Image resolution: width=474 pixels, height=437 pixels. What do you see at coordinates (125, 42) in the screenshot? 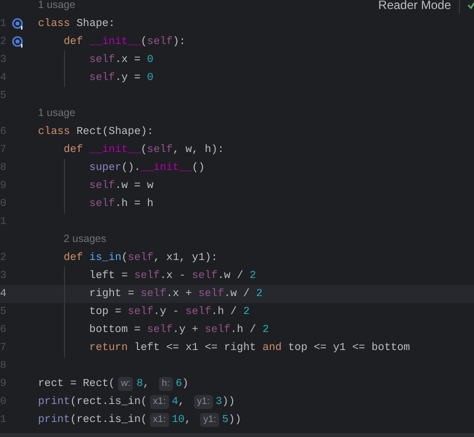
I see `code-text: def __init__(self):` at bounding box center [125, 42].